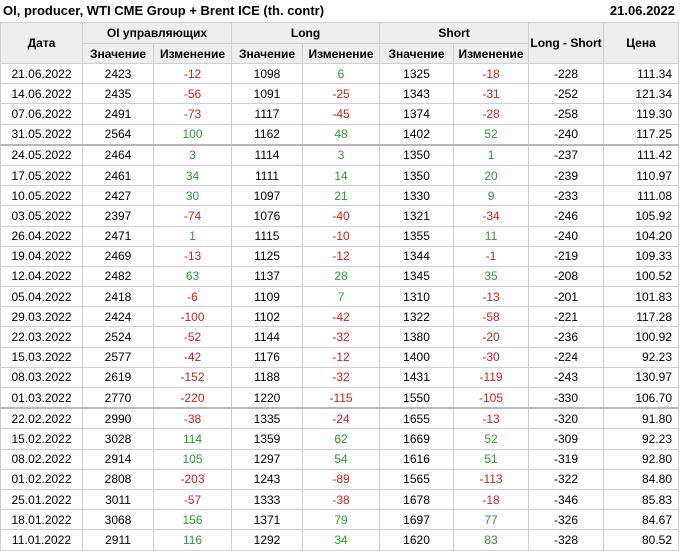  Describe the element at coordinates (192, 236) in the screenshot. I see `oi-change-cell: 1` at that location.